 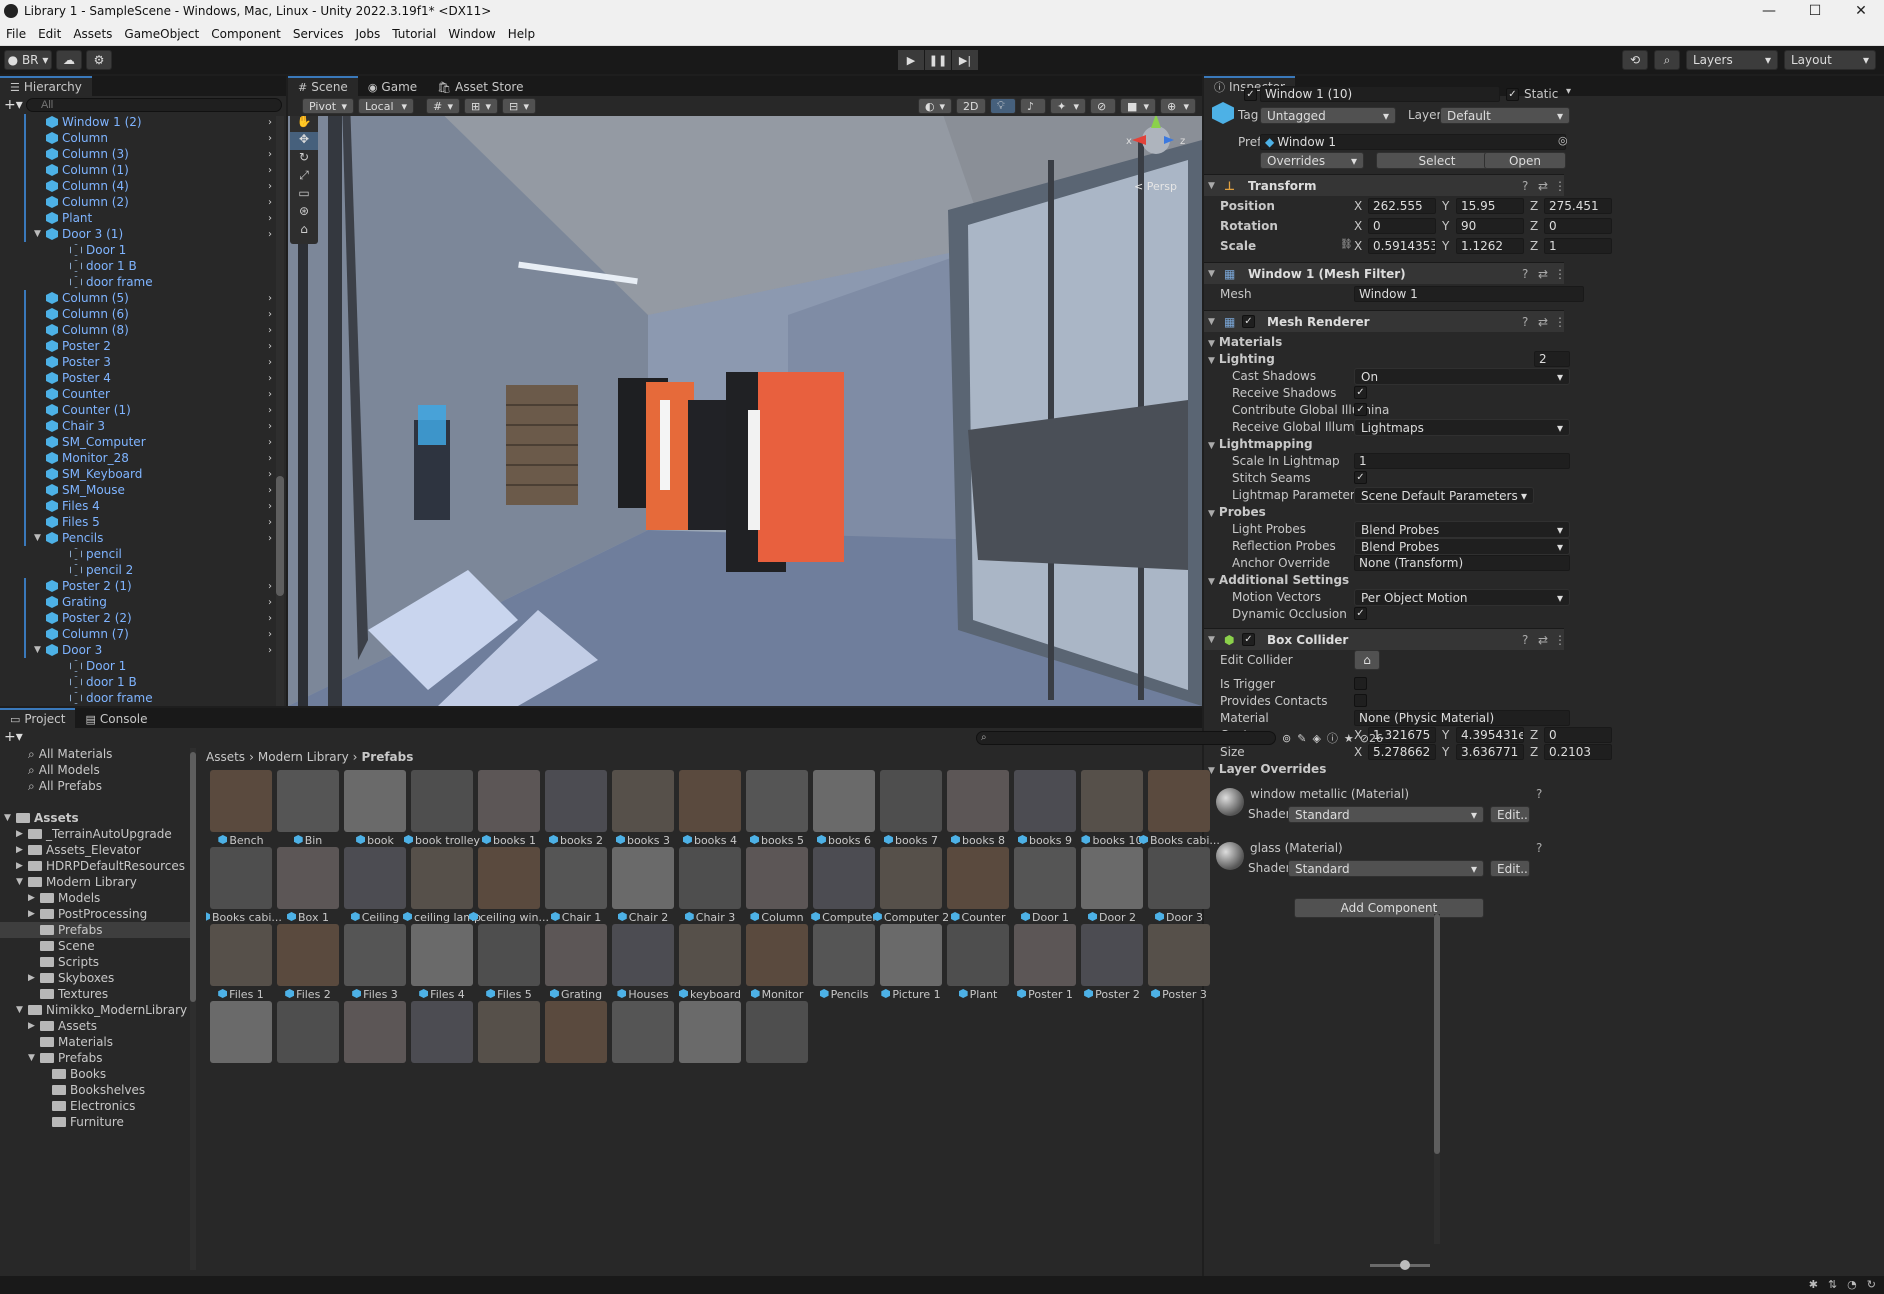 What do you see at coordinates (1462, 461) in the screenshot?
I see `scale-lightmap-field: 1` at bounding box center [1462, 461].